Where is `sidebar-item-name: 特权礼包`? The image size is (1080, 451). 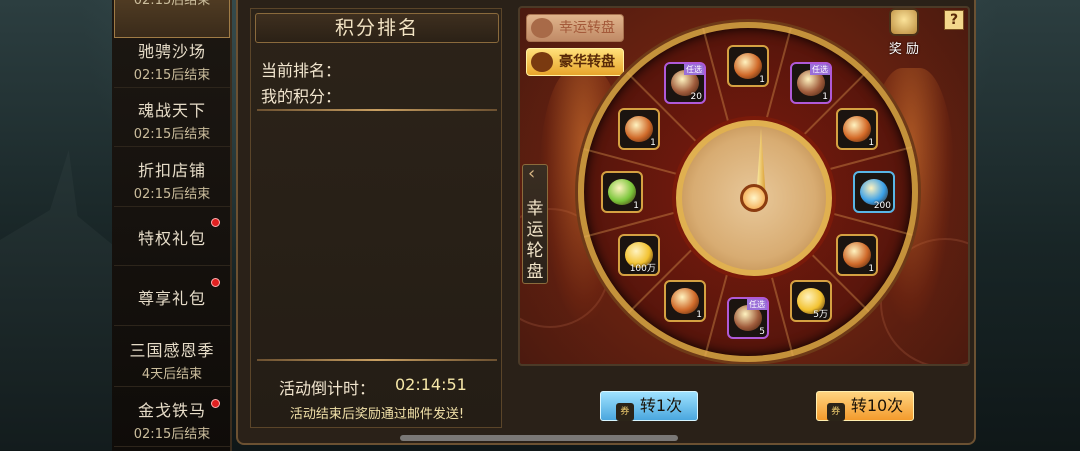
sidebar-item-name: 特权礼包 is located at coordinates (171, 238).